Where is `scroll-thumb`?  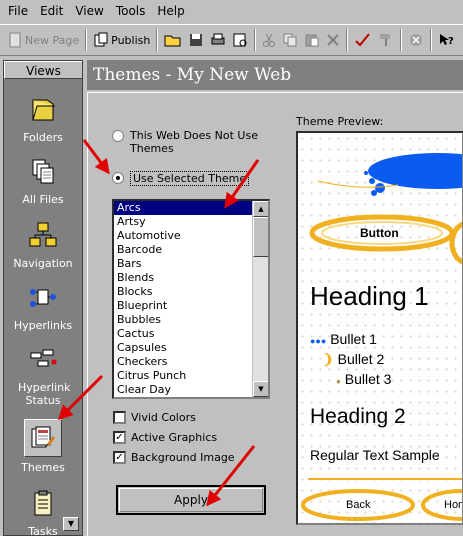 scroll-thumb is located at coordinates (260, 237).